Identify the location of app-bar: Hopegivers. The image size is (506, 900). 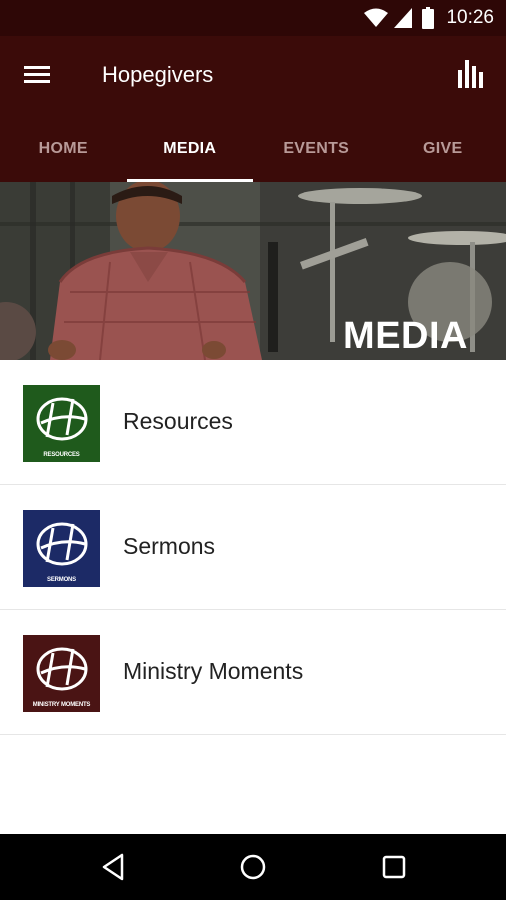
(253, 76).